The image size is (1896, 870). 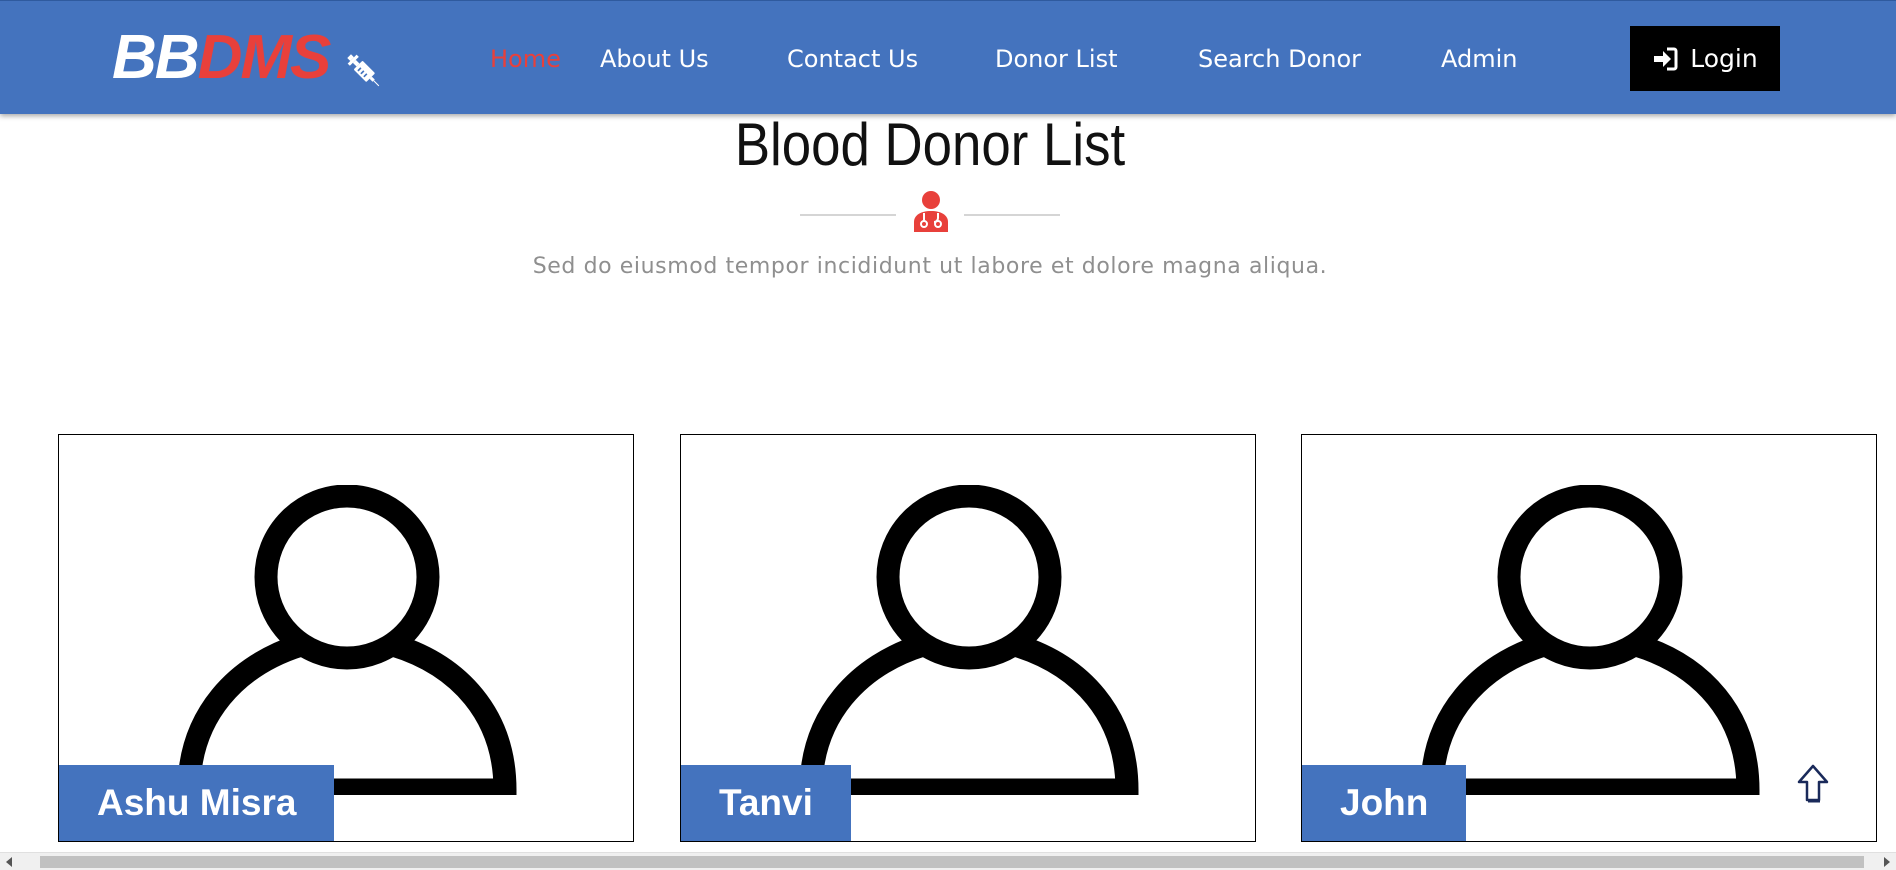 What do you see at coordinates (1056, 59) in the screenshot?
I see `nav-donor-list: Donor List` at bounding box center [1056, 59].